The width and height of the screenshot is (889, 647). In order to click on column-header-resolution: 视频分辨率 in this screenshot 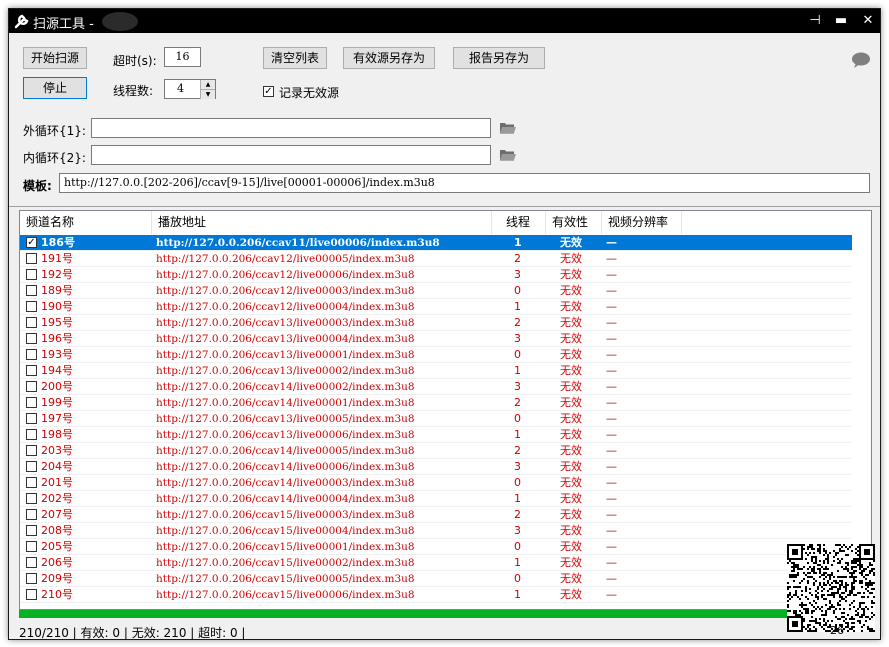, I will do `click(642, 222)`.